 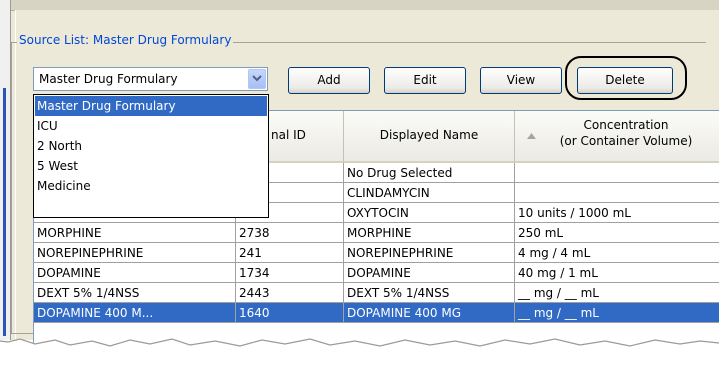 I want to click on add-button: Add, so click(x=329, y=80).